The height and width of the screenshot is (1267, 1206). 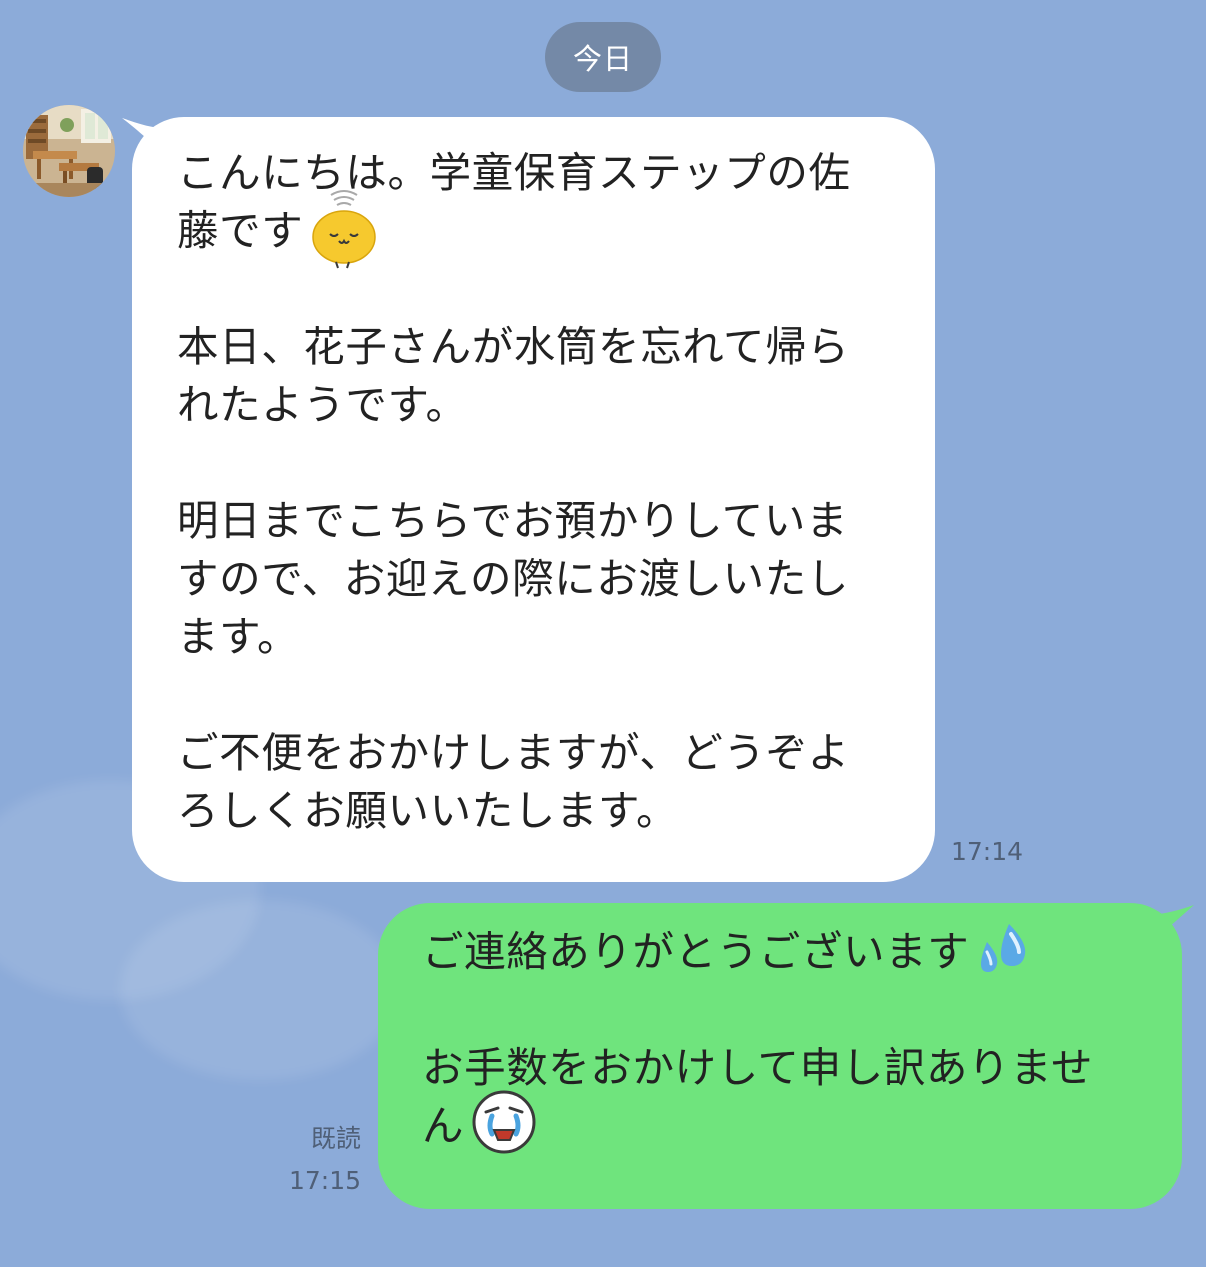 What do you see at coordinates (325, 1160) in the screenshot?
I see `read-receipt: 既読 17:15` at bounding box center [325, 1160].